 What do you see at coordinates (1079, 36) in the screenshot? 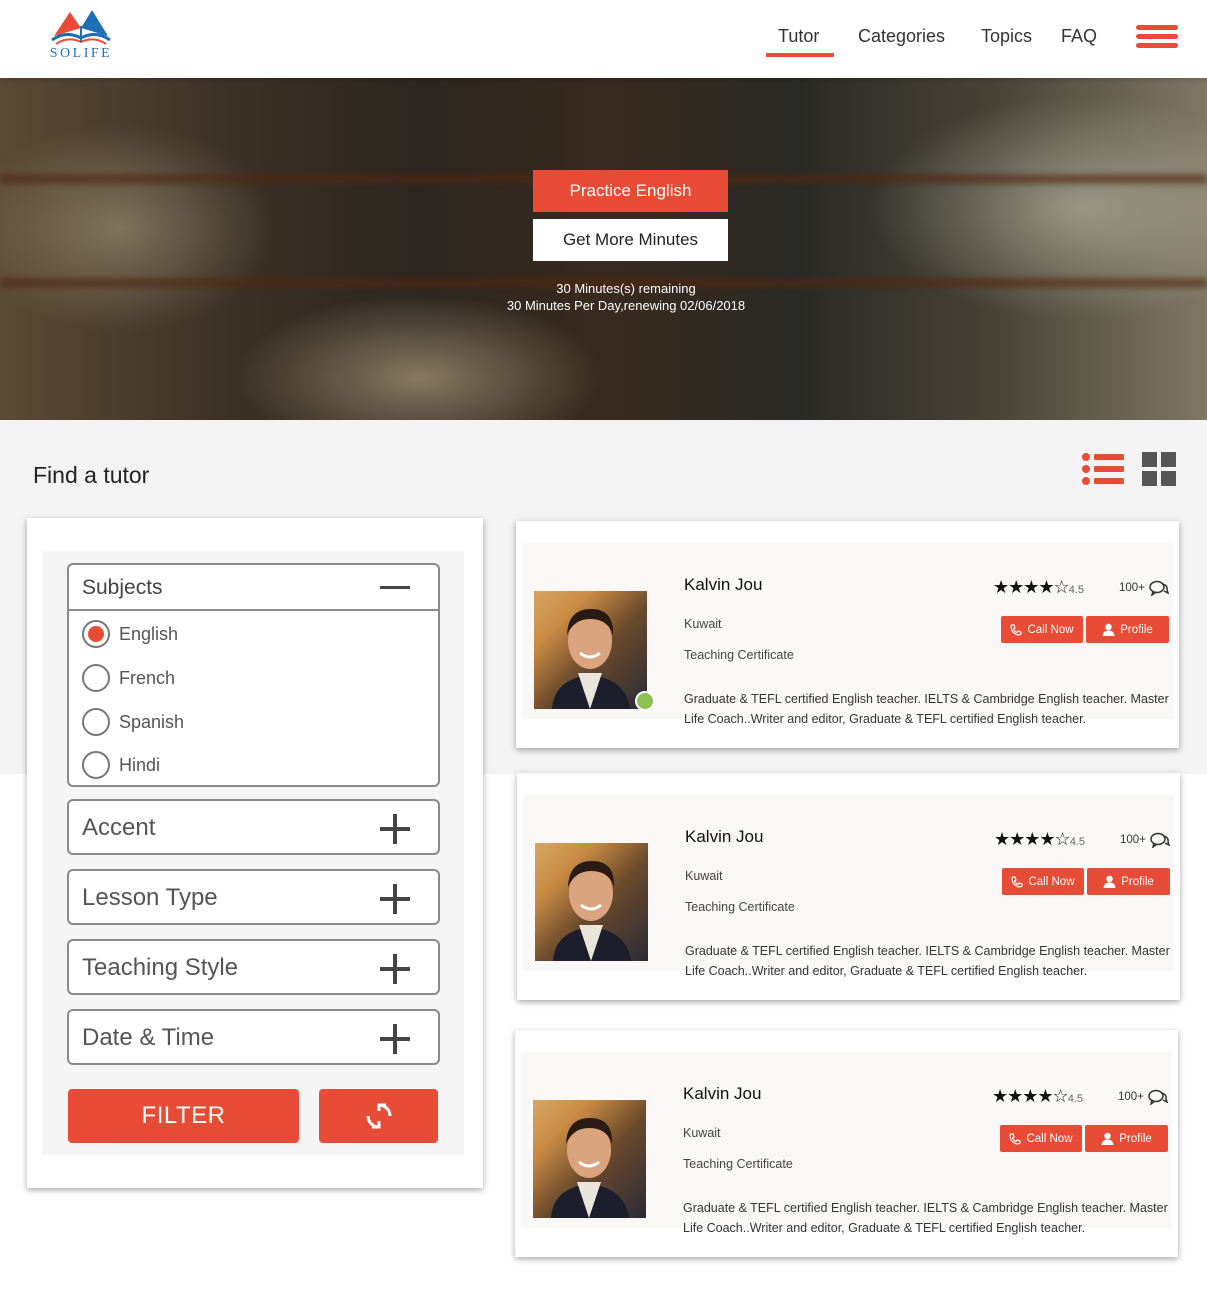
I see `nav-faq: FAQ` at bounding box center [1079, 36].